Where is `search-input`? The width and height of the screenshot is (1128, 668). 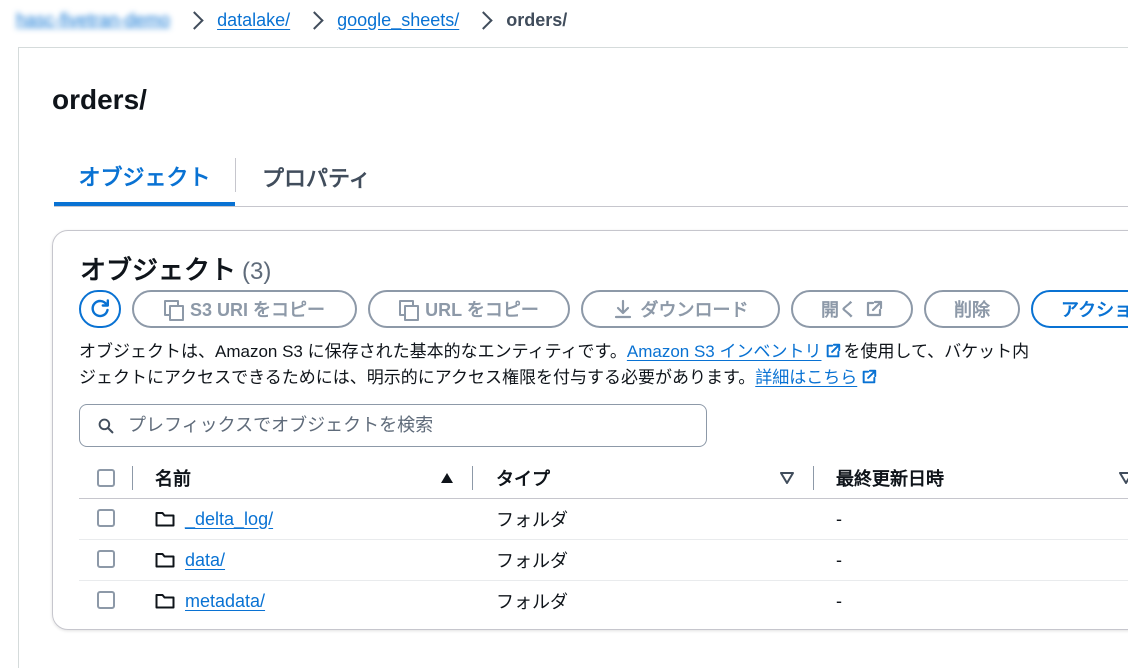
search-input is located at coordinates (398, 425).